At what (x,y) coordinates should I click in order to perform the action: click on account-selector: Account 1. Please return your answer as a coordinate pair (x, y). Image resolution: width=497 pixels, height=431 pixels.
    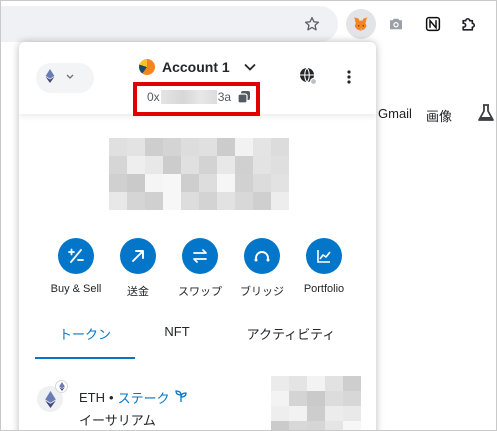
    Looking at the image, I should click on (200, 67).